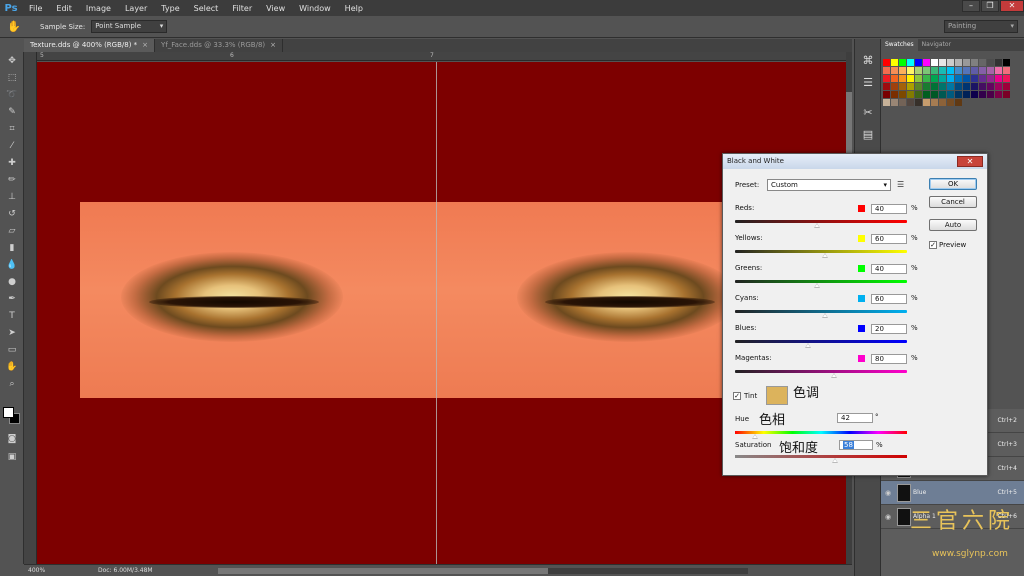 The height and width of the screenshot is (576, 1024). Describe the element at coordinates (12, 230) in the screenshot. I see `eraser-tool-icon: ▱` at that location.